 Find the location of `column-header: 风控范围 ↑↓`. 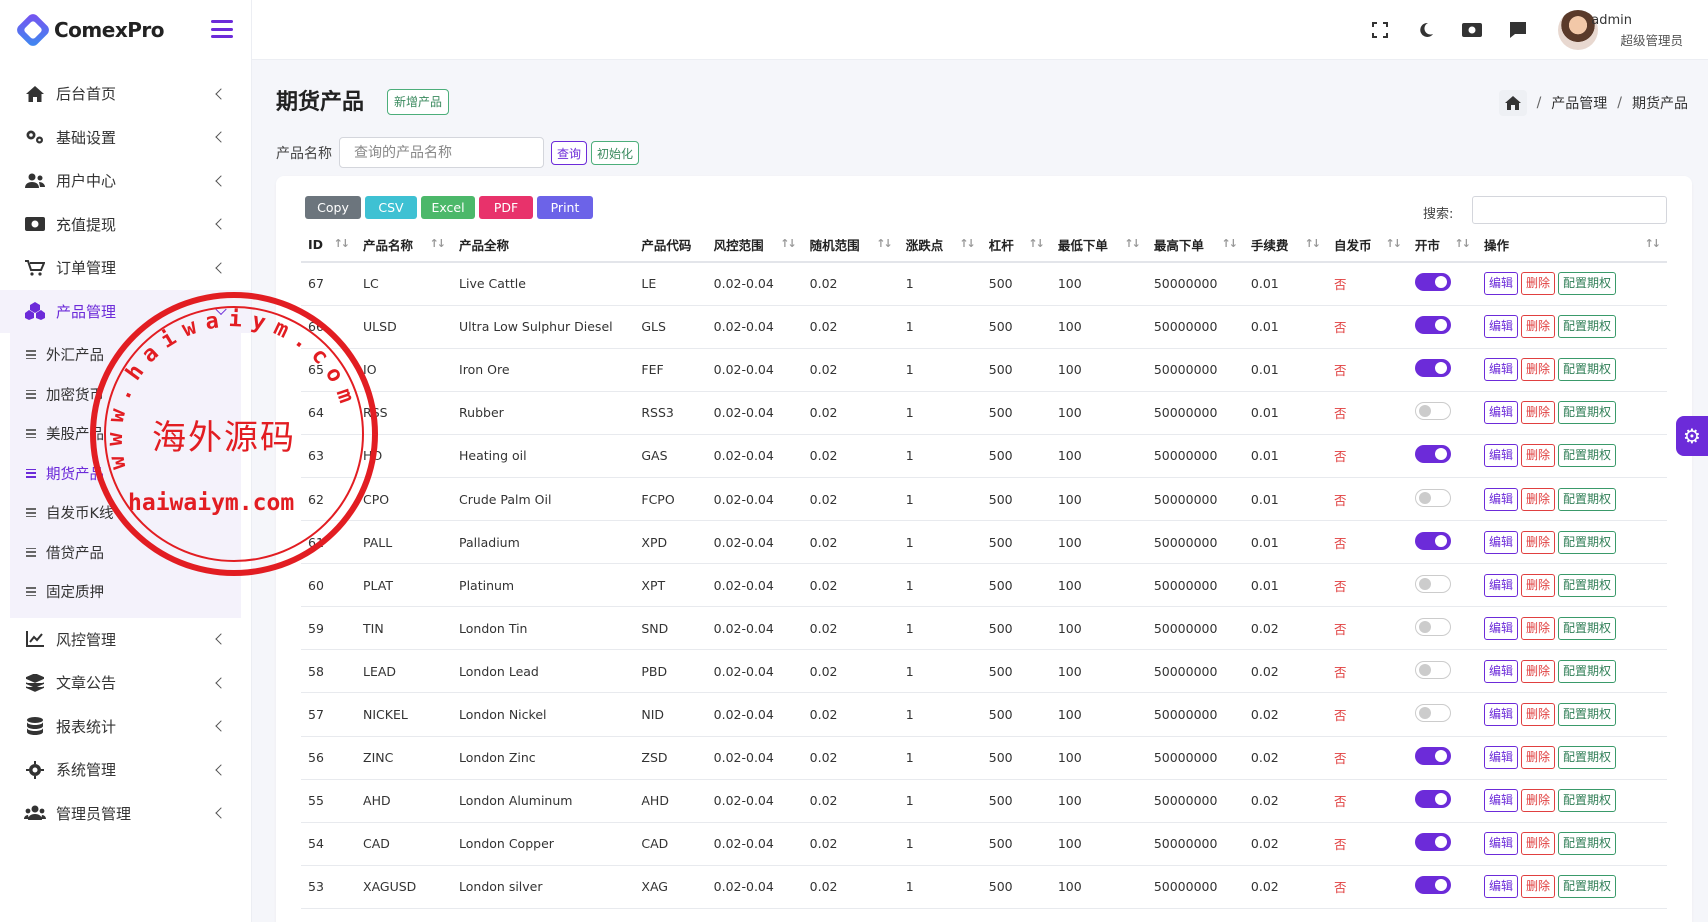

column-header: 风控范围 ↑↓ is located at coordinates (754, 245).